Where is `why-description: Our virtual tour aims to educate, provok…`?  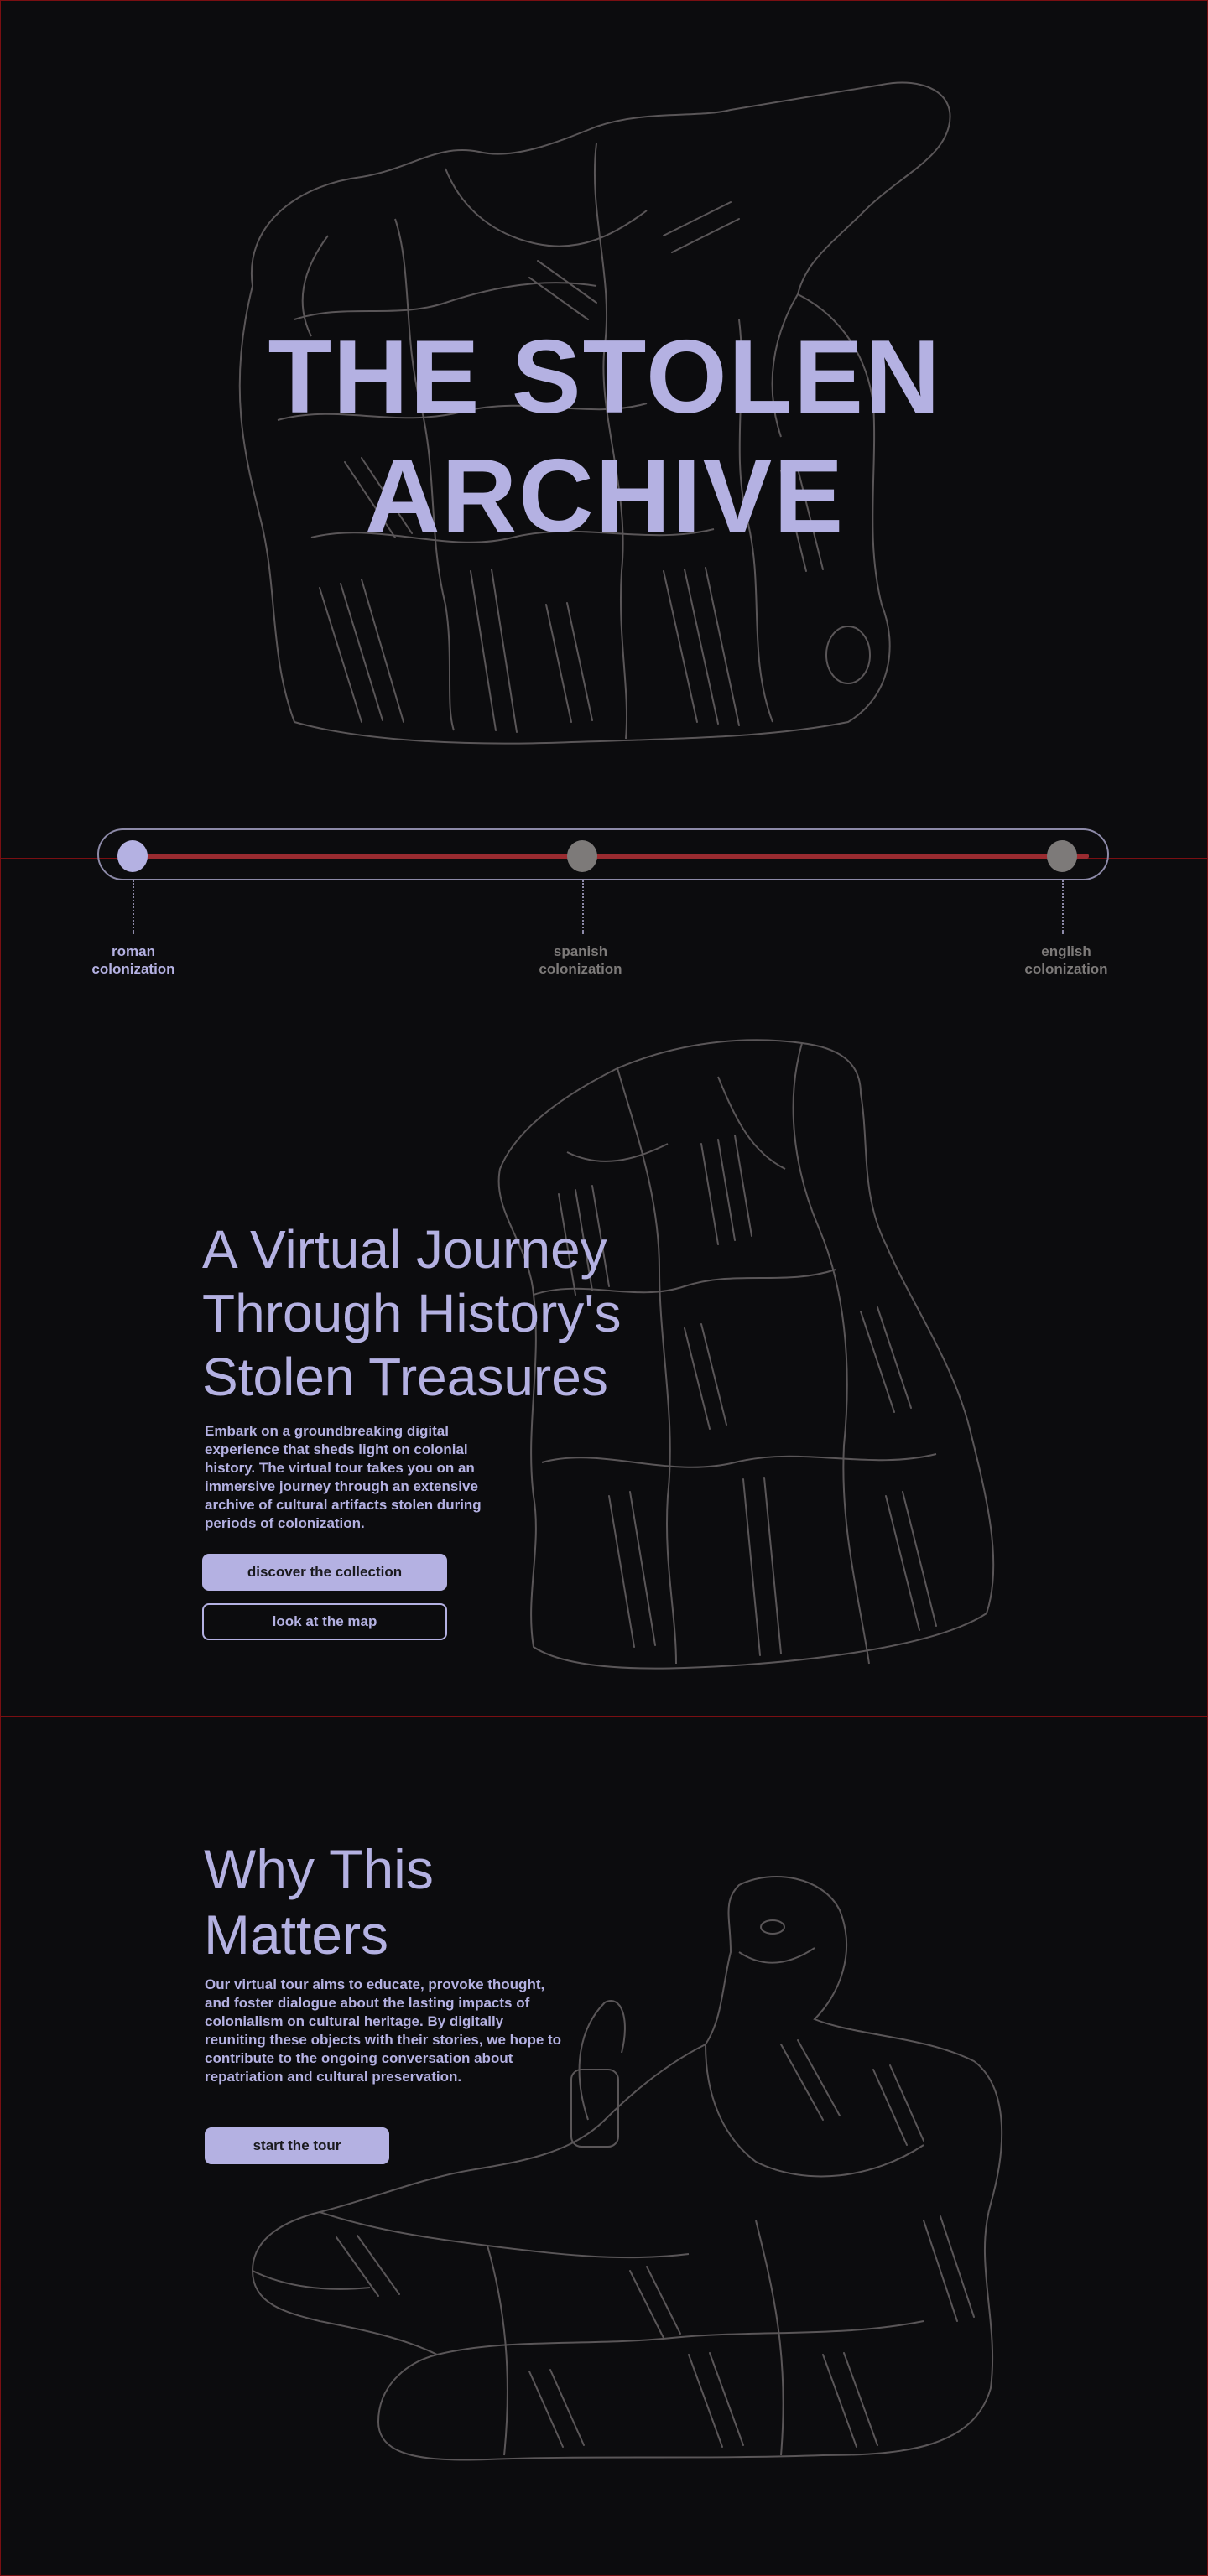
why-description: Our virtual tour aims to educate, provok… is located at coordinates (383, 2030).